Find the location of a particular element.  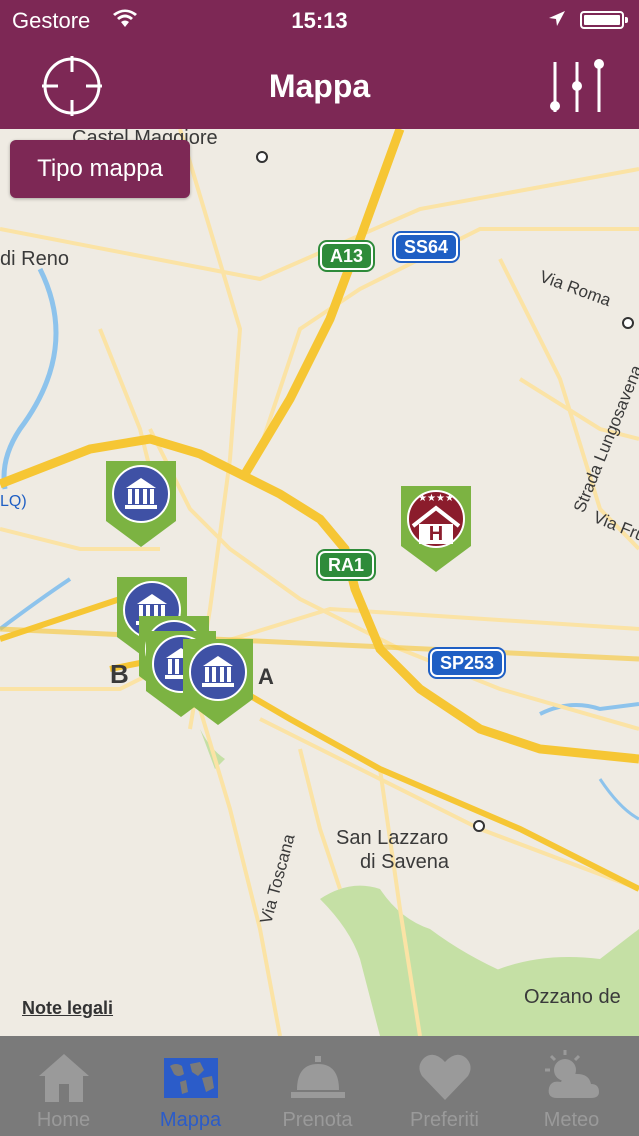

map-label-lq: LQ) is located at coordinates (13, 501).